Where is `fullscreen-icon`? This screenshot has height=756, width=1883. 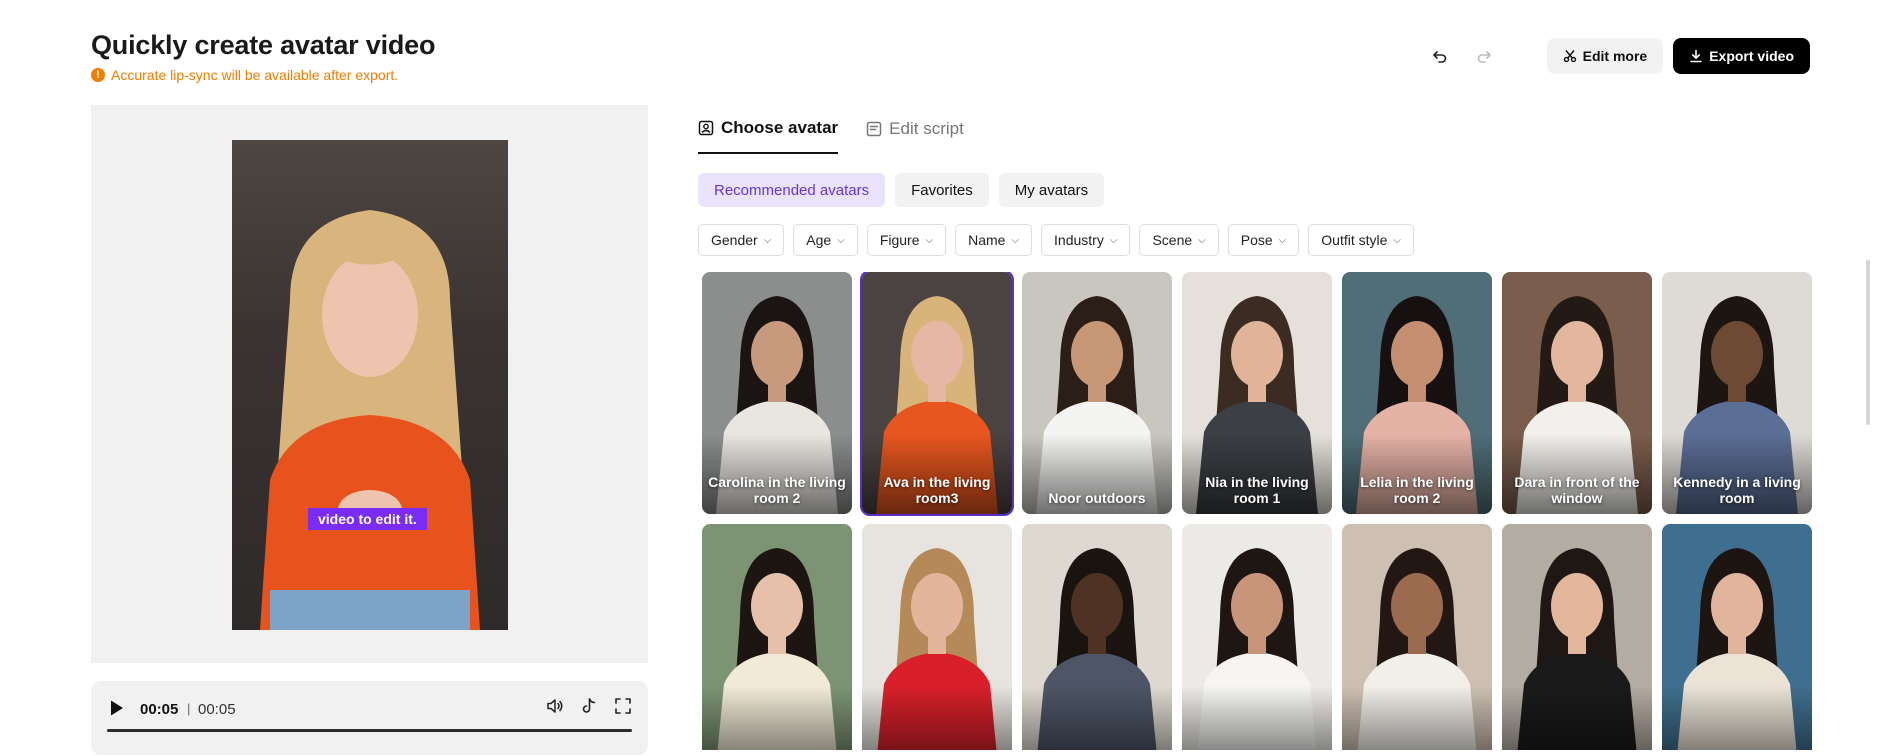
fullscreen-icon is located at coordinates (623, 708).